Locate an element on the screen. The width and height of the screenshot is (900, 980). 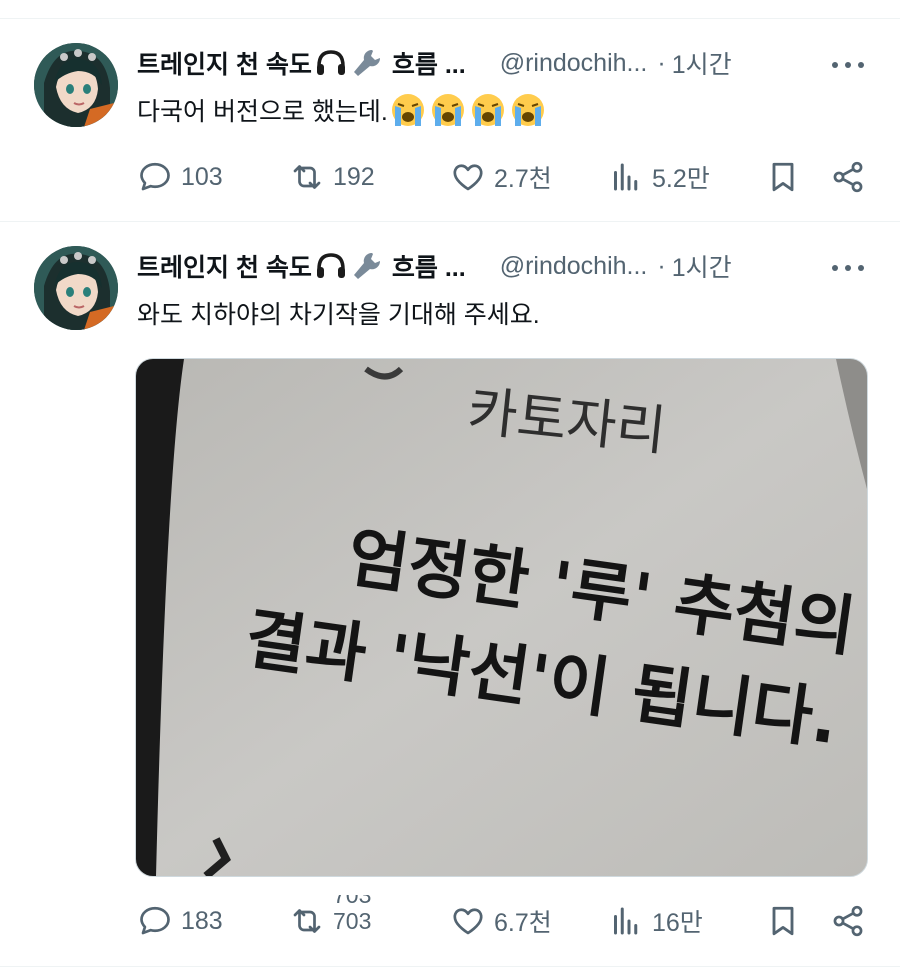
repost-count-new: 703 is located at coordinates (352, 921).